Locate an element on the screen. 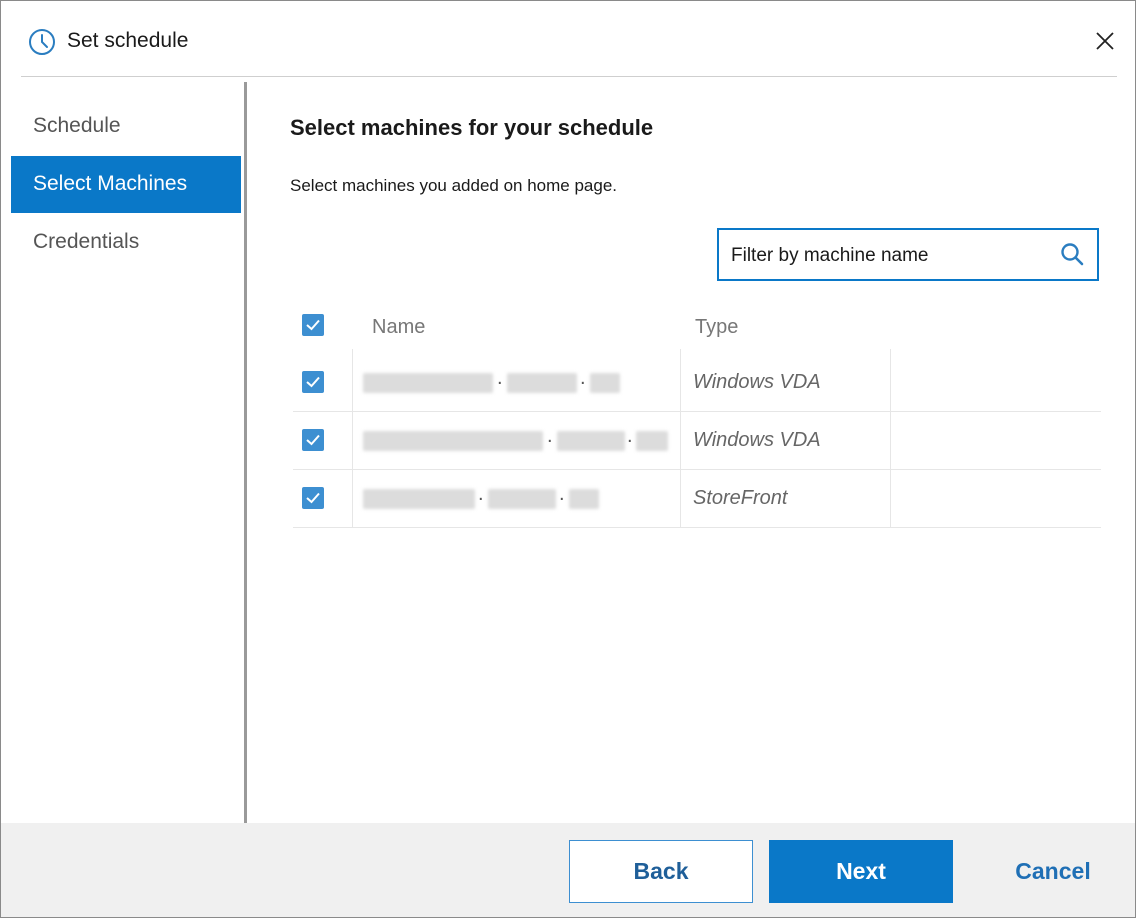 The width and height of the screenshot is (1136, 918). window-title: Set schedule is located at coordinates (128, 40).